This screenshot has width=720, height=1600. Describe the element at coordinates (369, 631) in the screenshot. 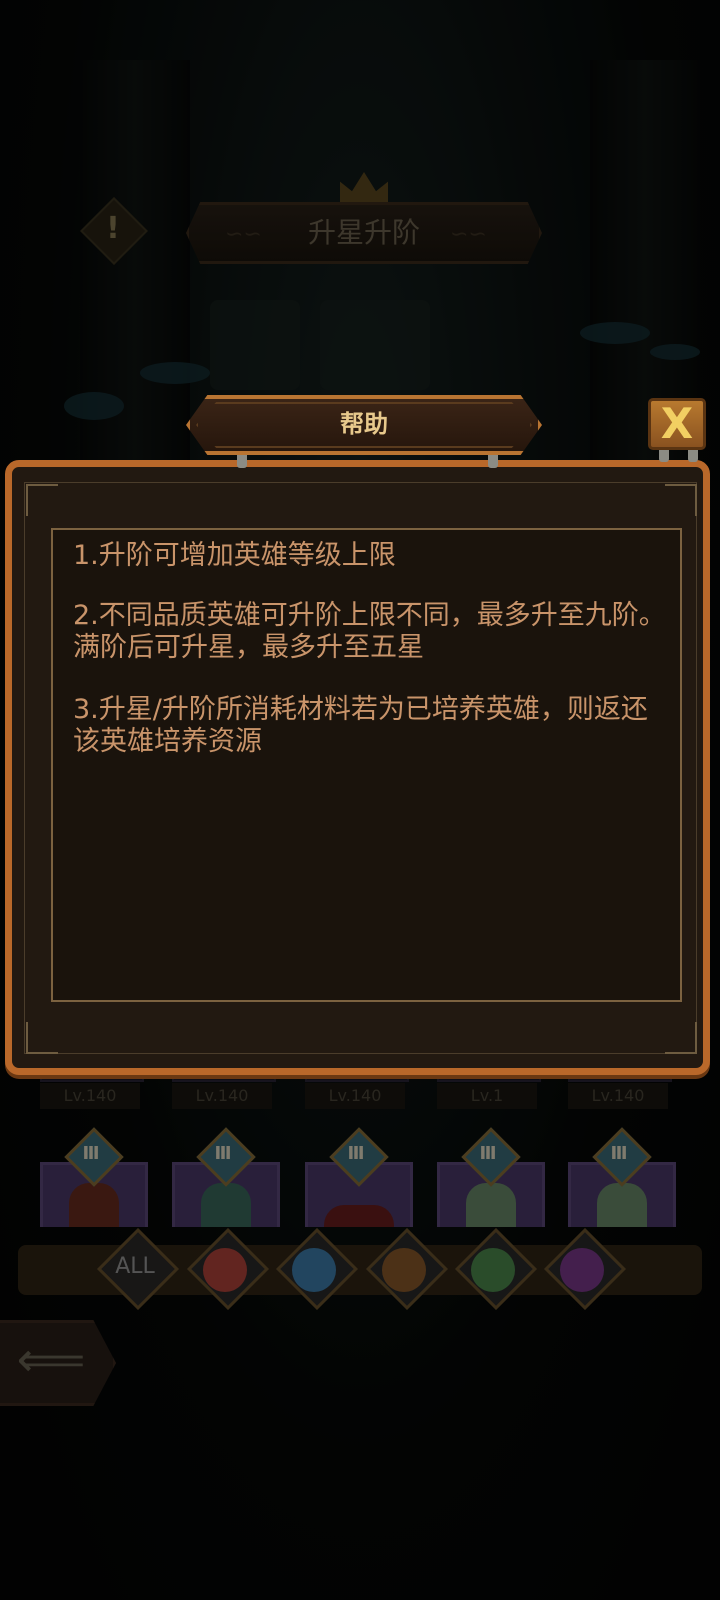

I see `help-line-2: 2.不同品质英雄可升阶上限不同，最多升至九阶。满阶后可升星，最多升至五星` at that location.